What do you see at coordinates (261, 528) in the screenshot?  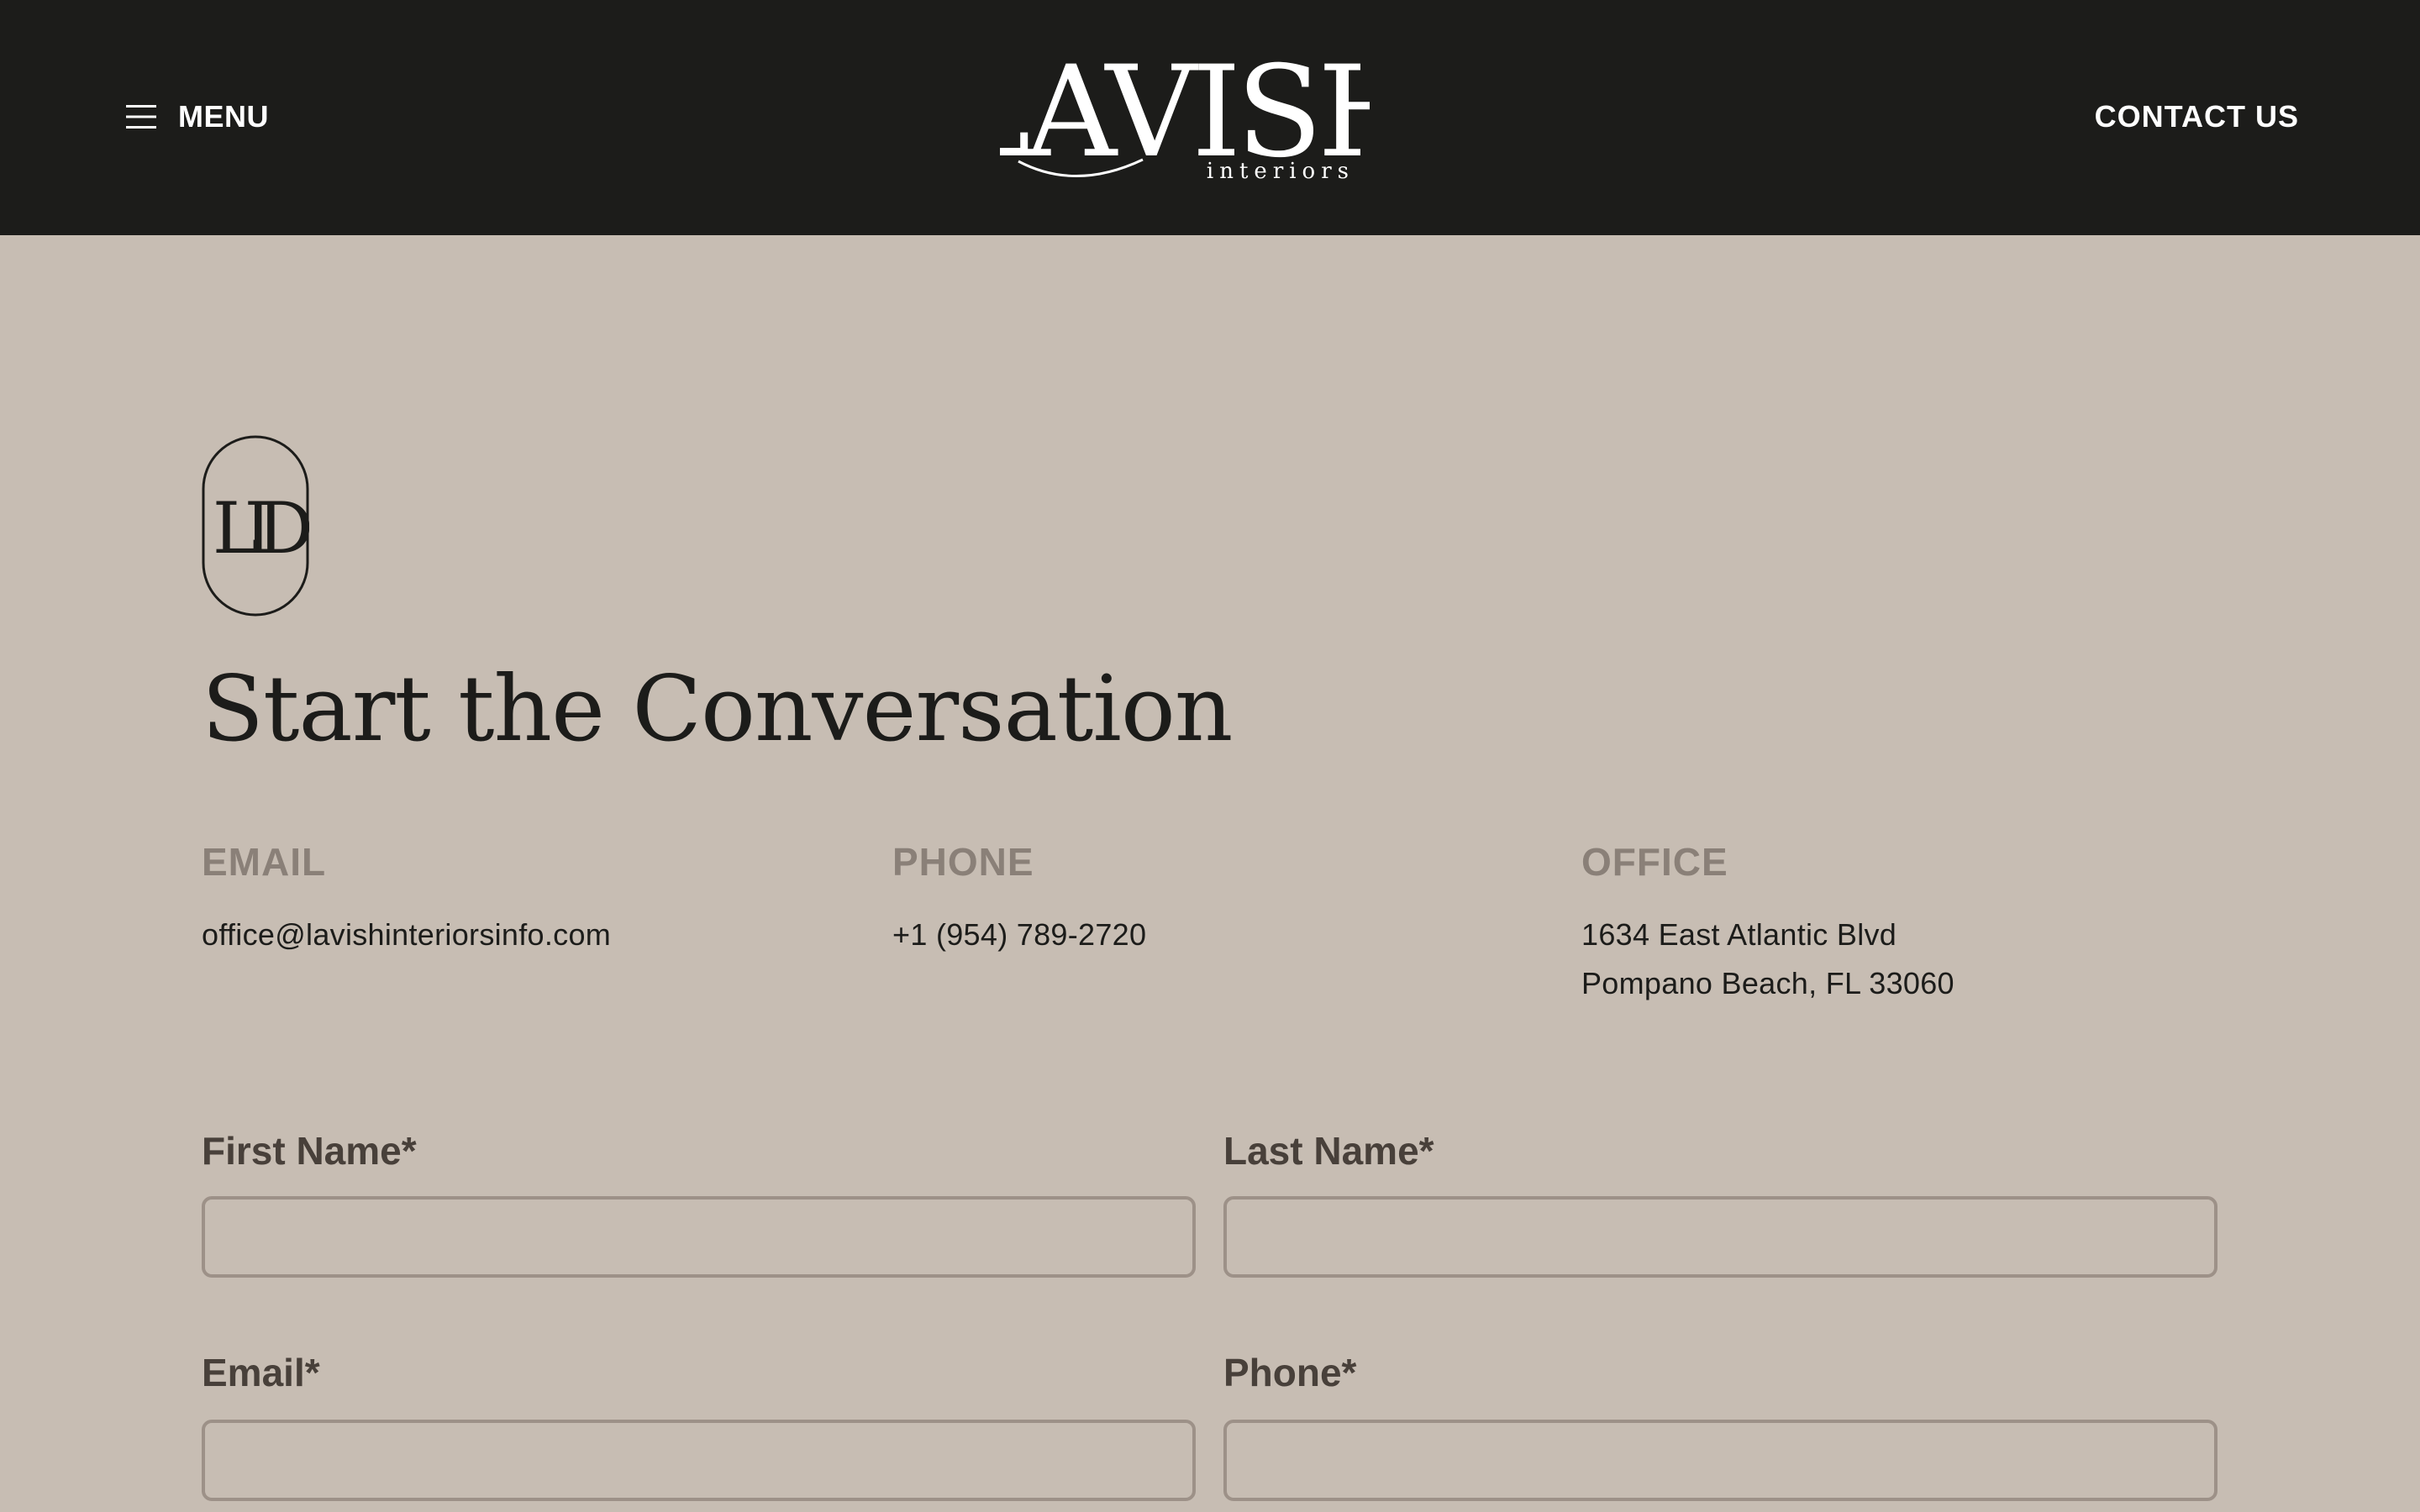 I see `monogram-letters: LID` at bounding box center [261, 528].